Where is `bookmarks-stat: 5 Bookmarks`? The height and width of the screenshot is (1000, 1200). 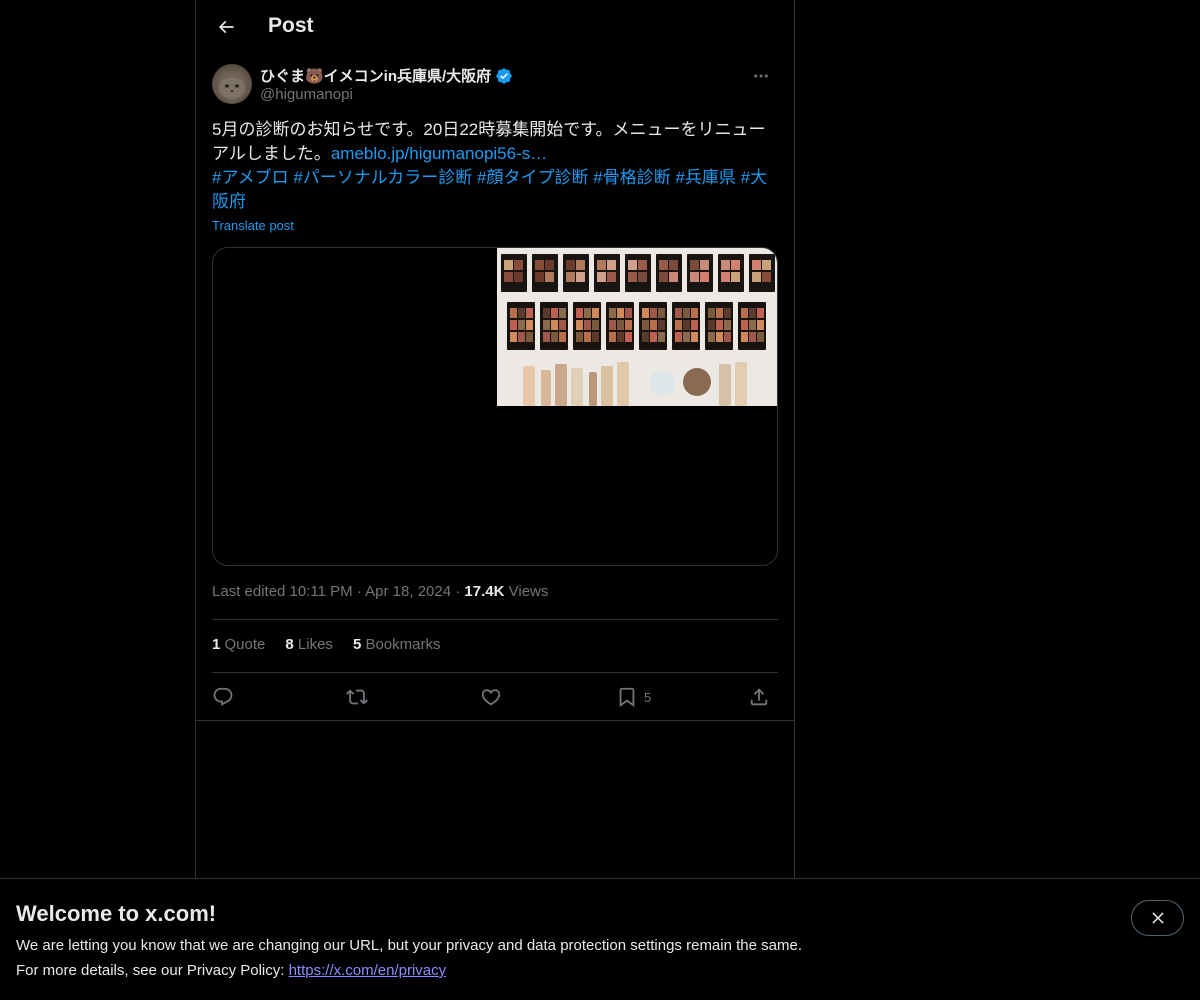
bookmarks-stat: 5 Bookmarks is located at coordinates (397, 644).